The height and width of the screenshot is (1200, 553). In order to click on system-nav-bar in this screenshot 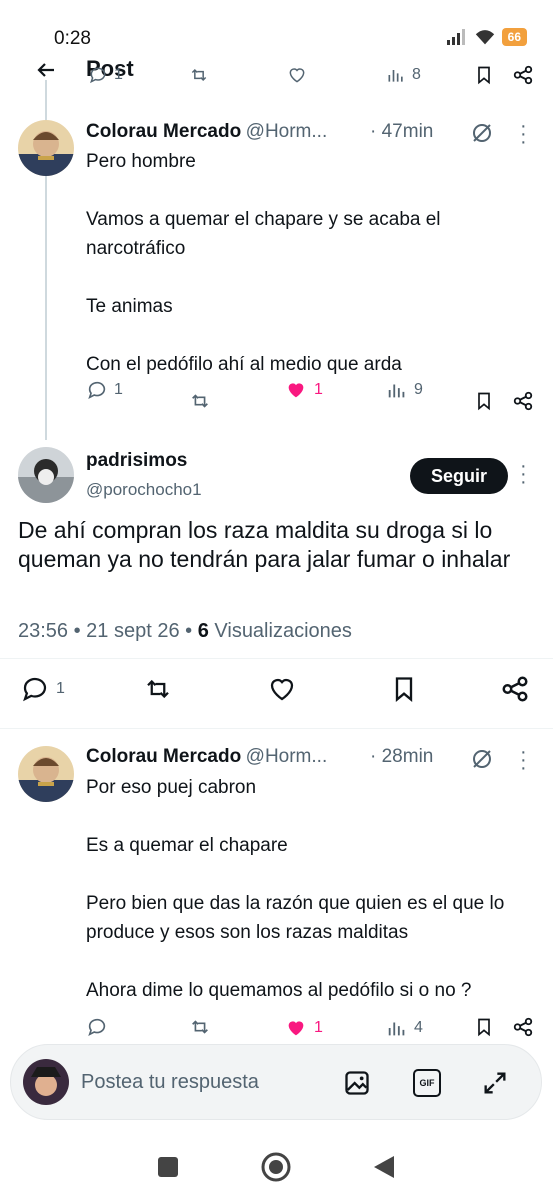, I will do `click(276, 1165)`.